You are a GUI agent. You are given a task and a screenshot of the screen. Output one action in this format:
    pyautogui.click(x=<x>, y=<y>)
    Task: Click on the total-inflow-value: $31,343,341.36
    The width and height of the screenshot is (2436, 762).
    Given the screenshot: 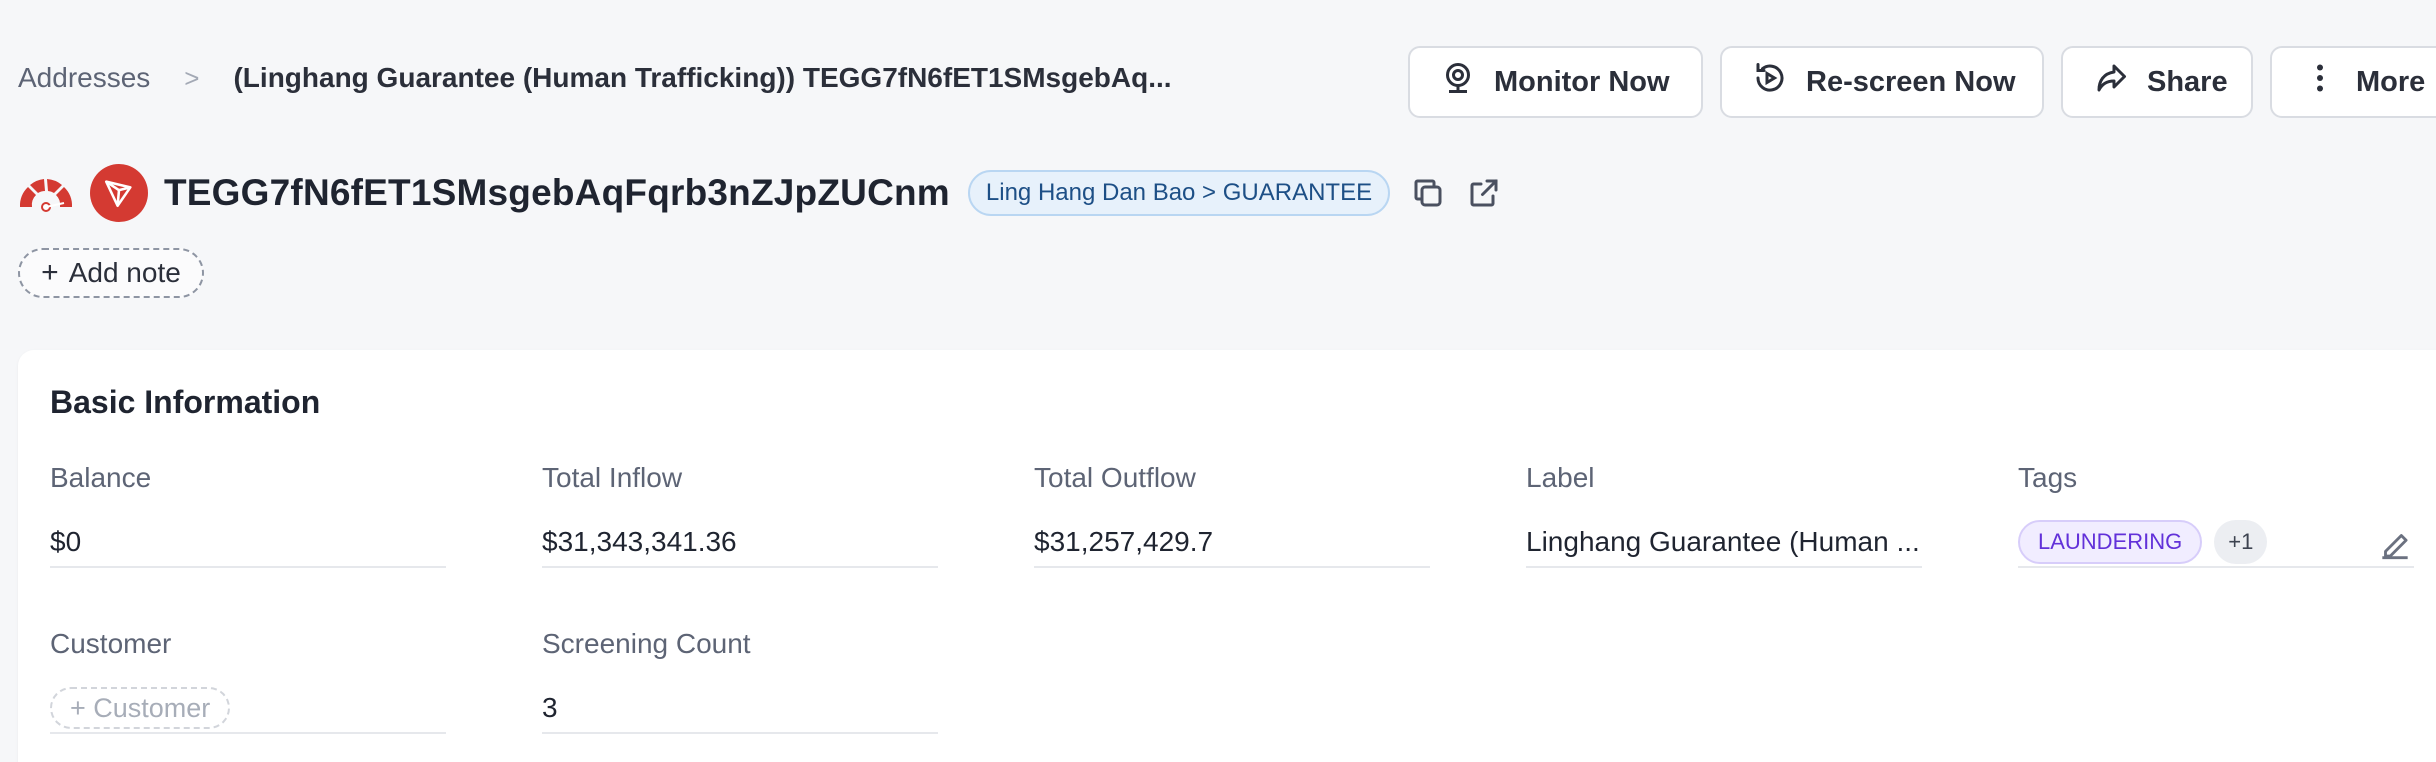 What is the action you would take?
    pyautogui.click(x=740, y=543)
    